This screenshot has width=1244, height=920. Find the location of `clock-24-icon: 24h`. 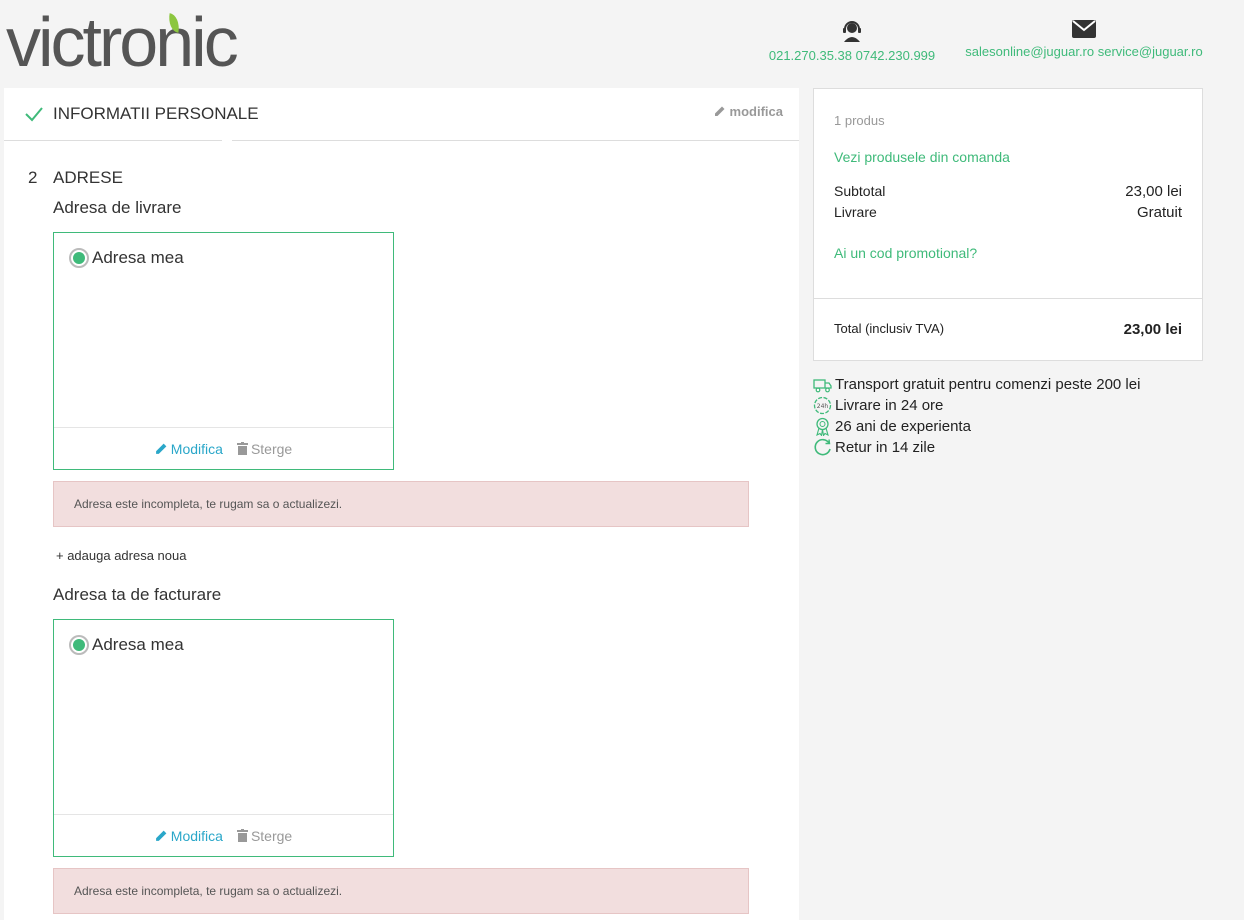

clock-24-icon: 24h is located at coordinates (822, 405).